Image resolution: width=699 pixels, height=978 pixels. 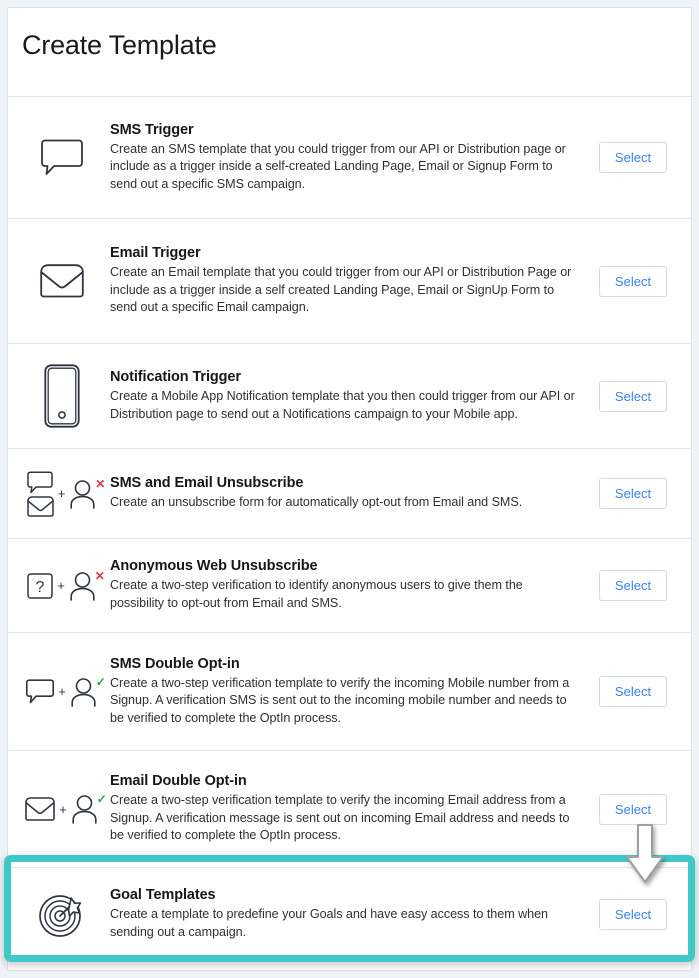 What do you see at coordinates (62, 914) in the screenshot?
I see `target-dart-icon` at bounding box center [62, 914].